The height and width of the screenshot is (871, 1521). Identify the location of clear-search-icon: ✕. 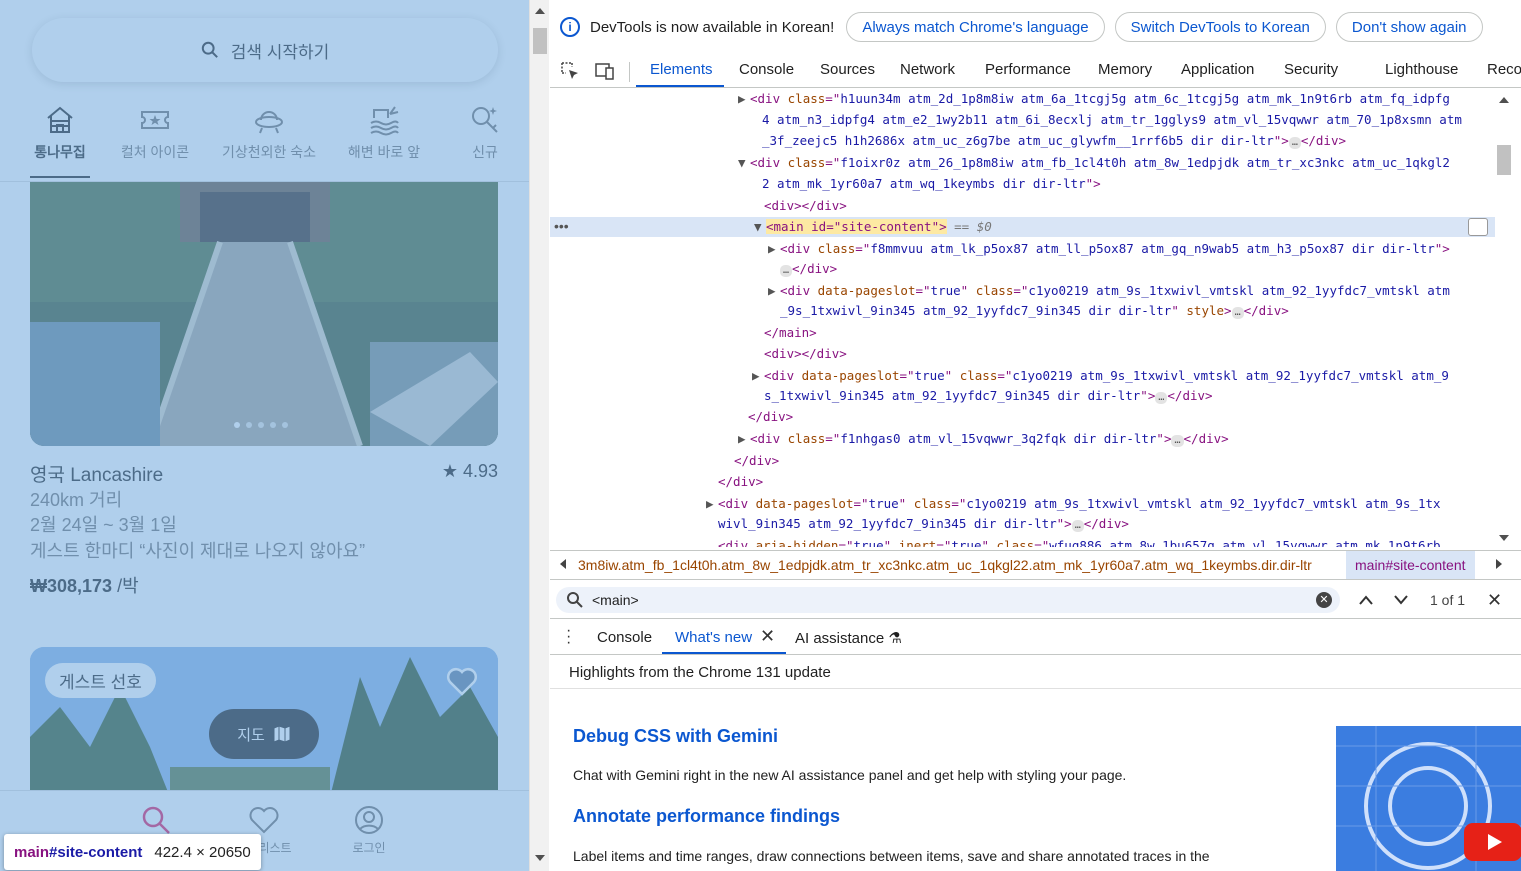
(1324, 600).